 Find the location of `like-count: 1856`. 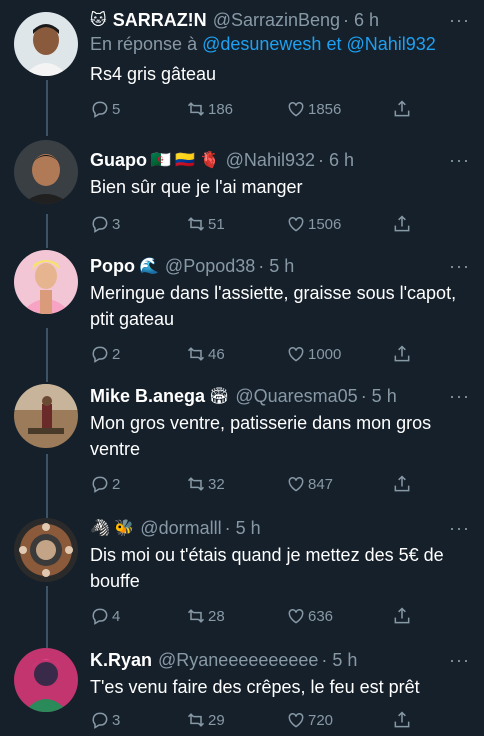

like-count: 1856 is located at coordinates (325, 109).